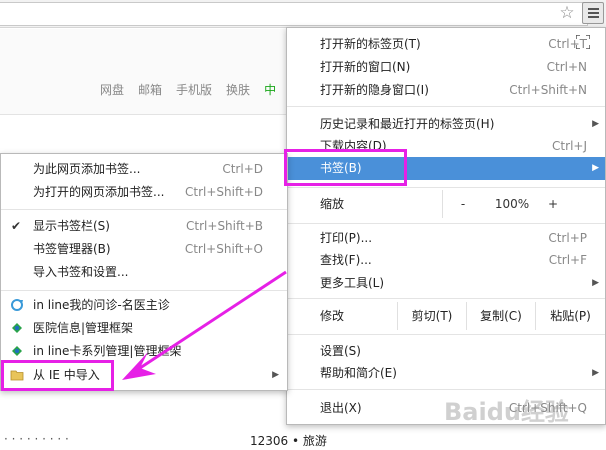  Describe the element at coordinates (446, 283) in the screenshot. I see `menu-item-more-tools: 更多工具(L) ▶` at that location.